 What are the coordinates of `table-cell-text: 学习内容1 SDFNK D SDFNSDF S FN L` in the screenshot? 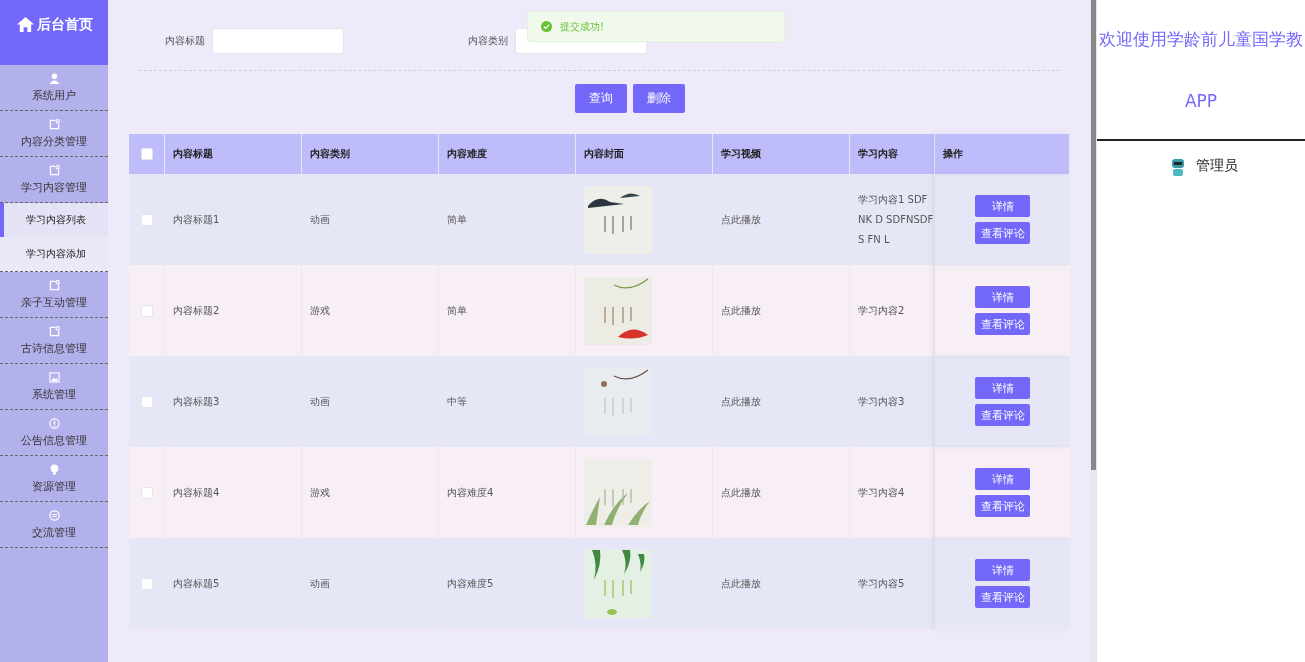 It's located at (896, 219).